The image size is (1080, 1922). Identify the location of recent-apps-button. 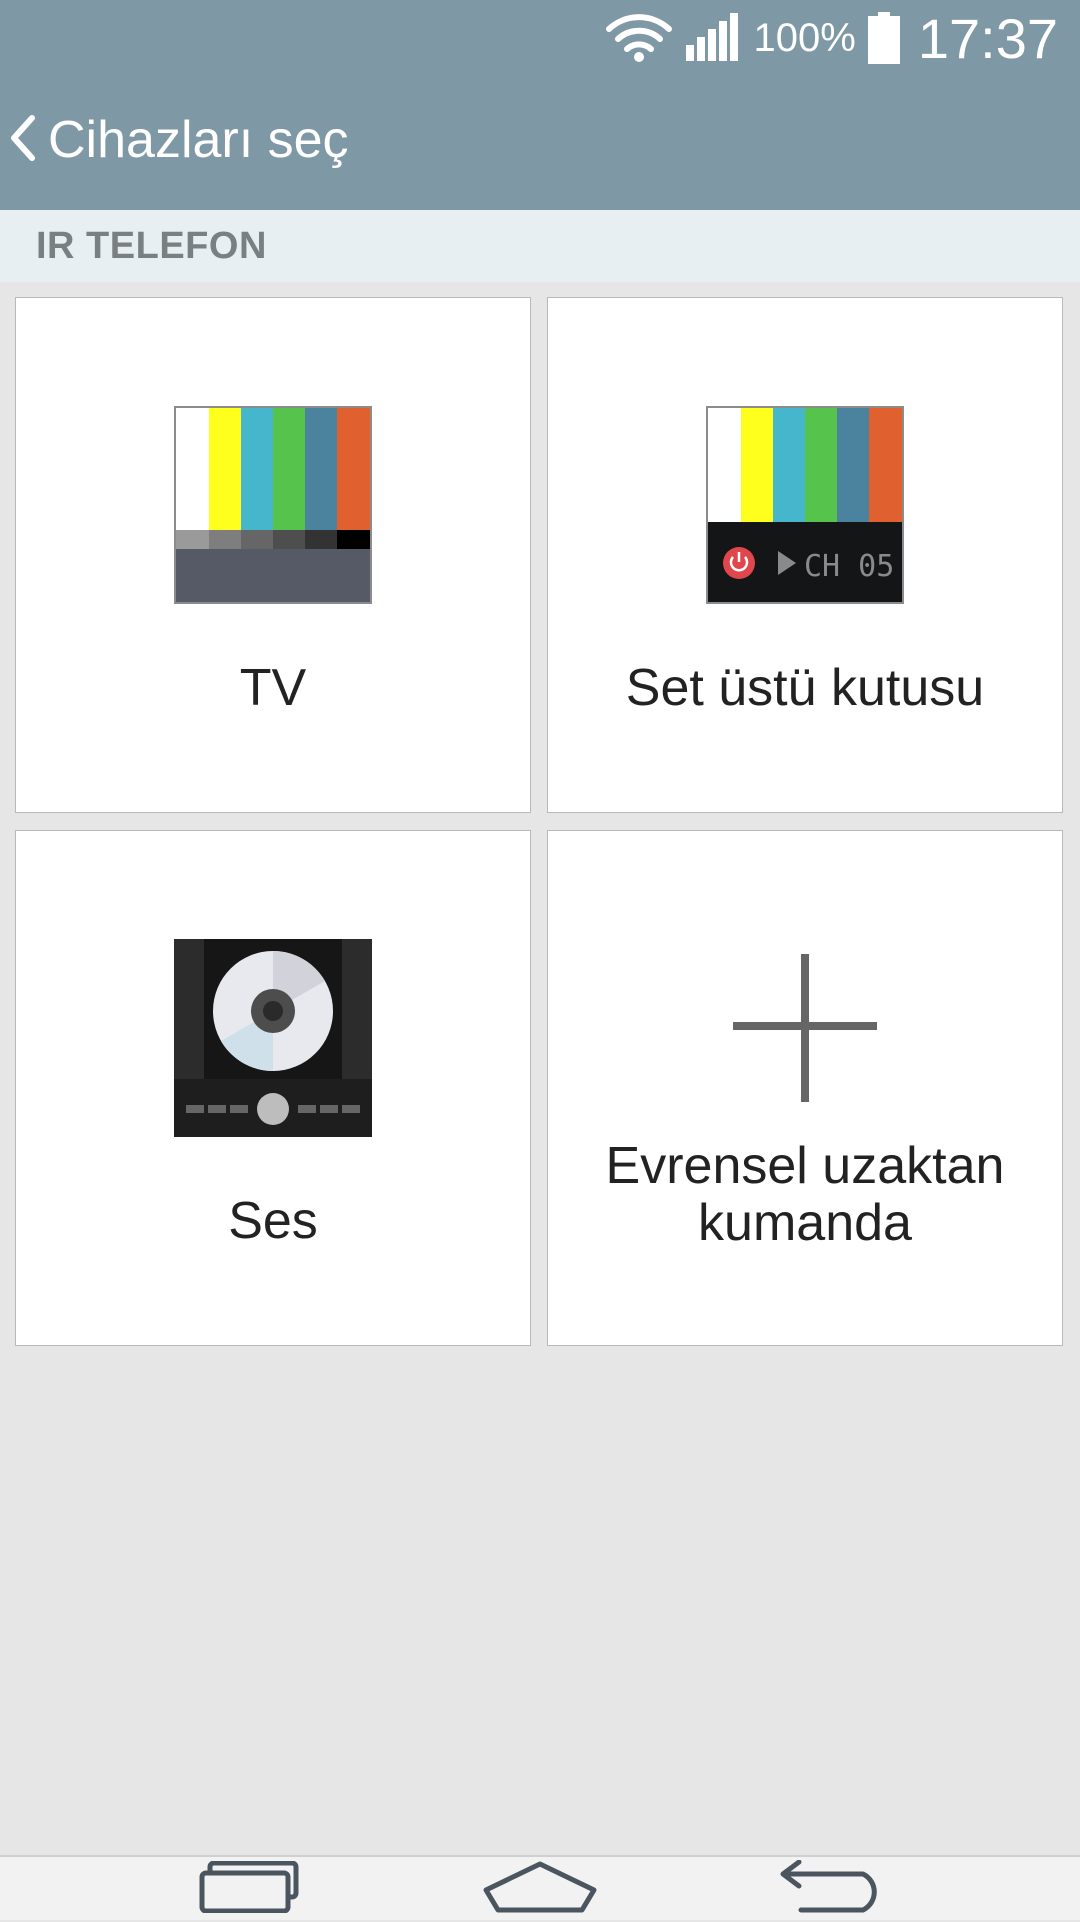
(250, 1889).